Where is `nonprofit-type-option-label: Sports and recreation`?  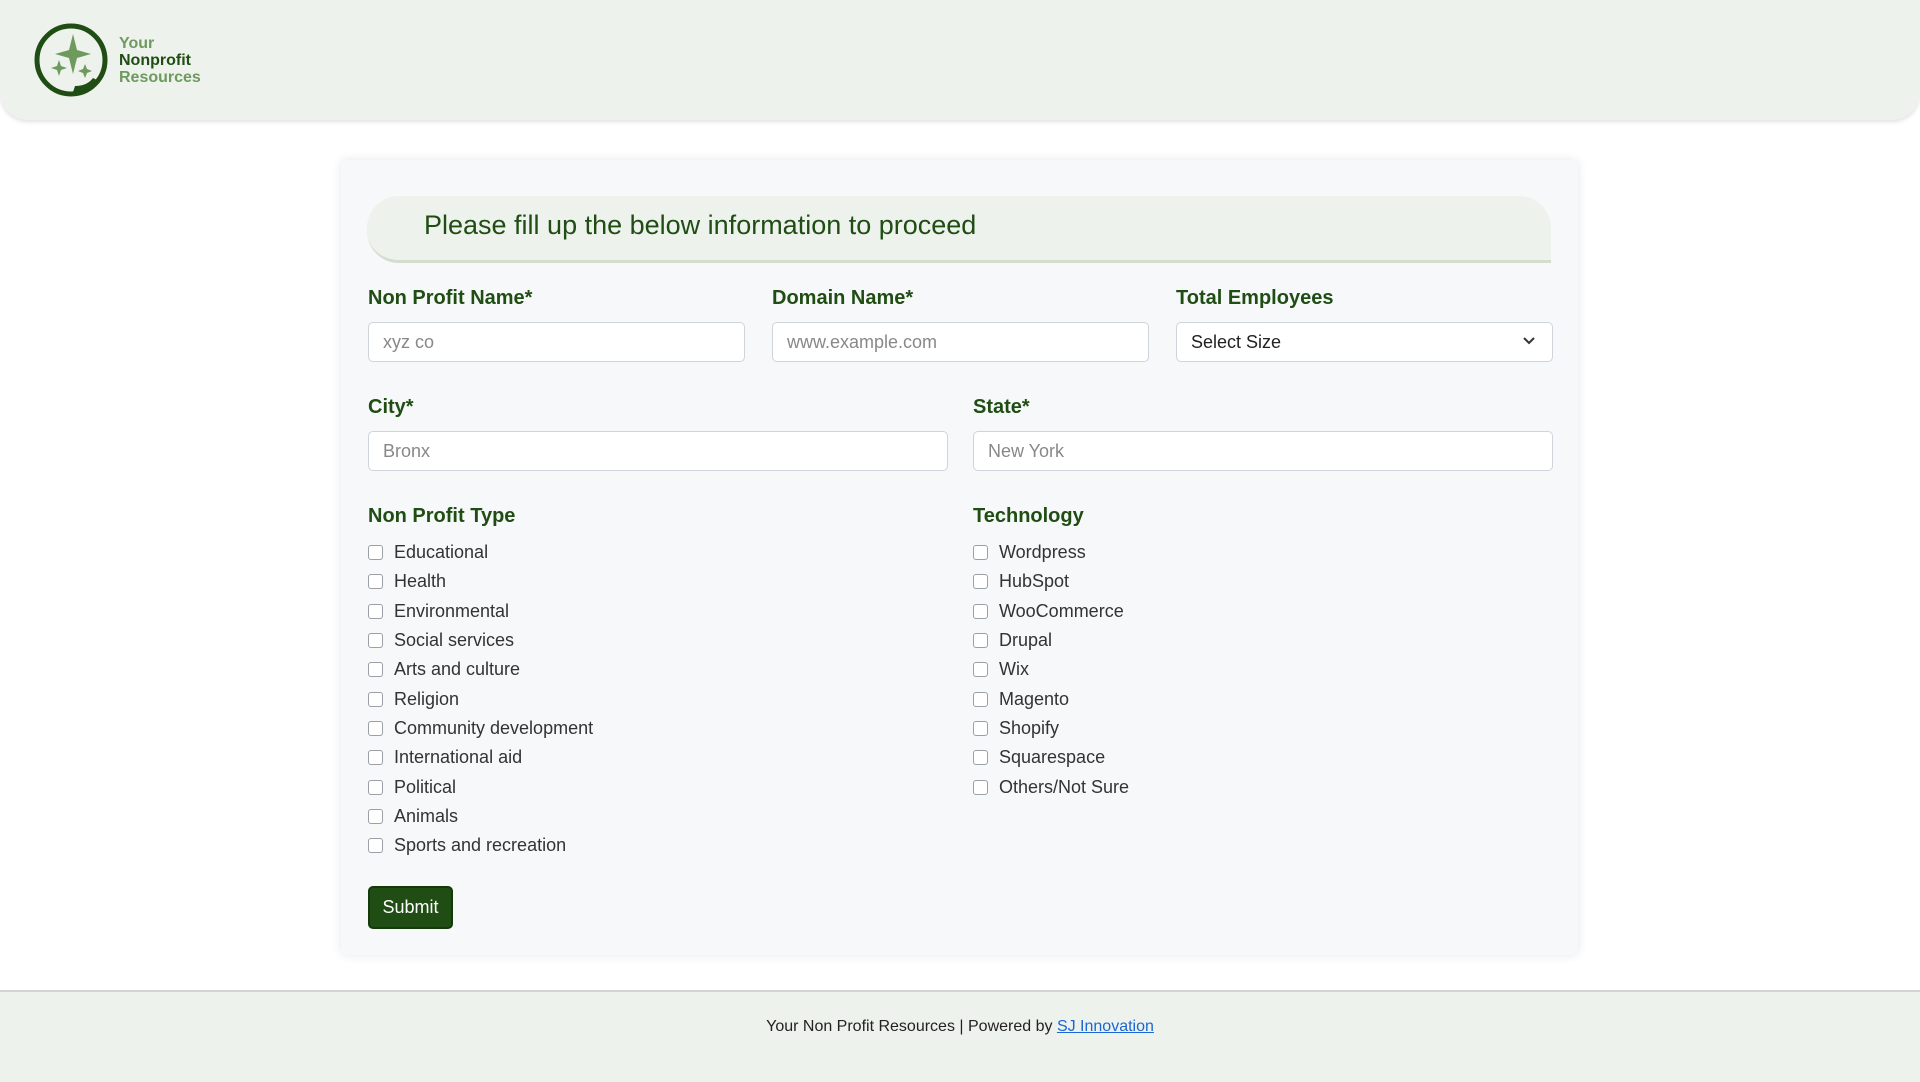
nonprofit-type-option-label: Sports and recreation is located at coordinates (480, 845).